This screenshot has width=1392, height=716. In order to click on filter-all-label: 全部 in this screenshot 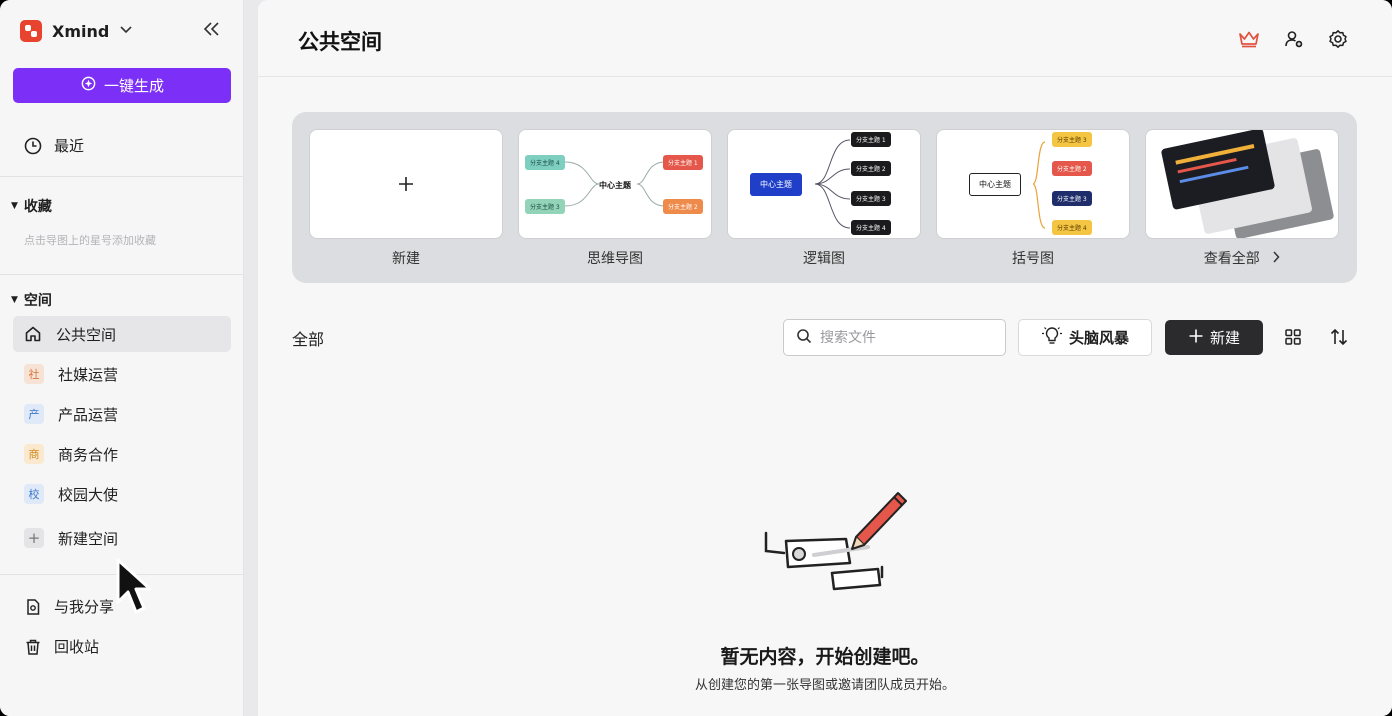, I will do `click(308, 339)`.